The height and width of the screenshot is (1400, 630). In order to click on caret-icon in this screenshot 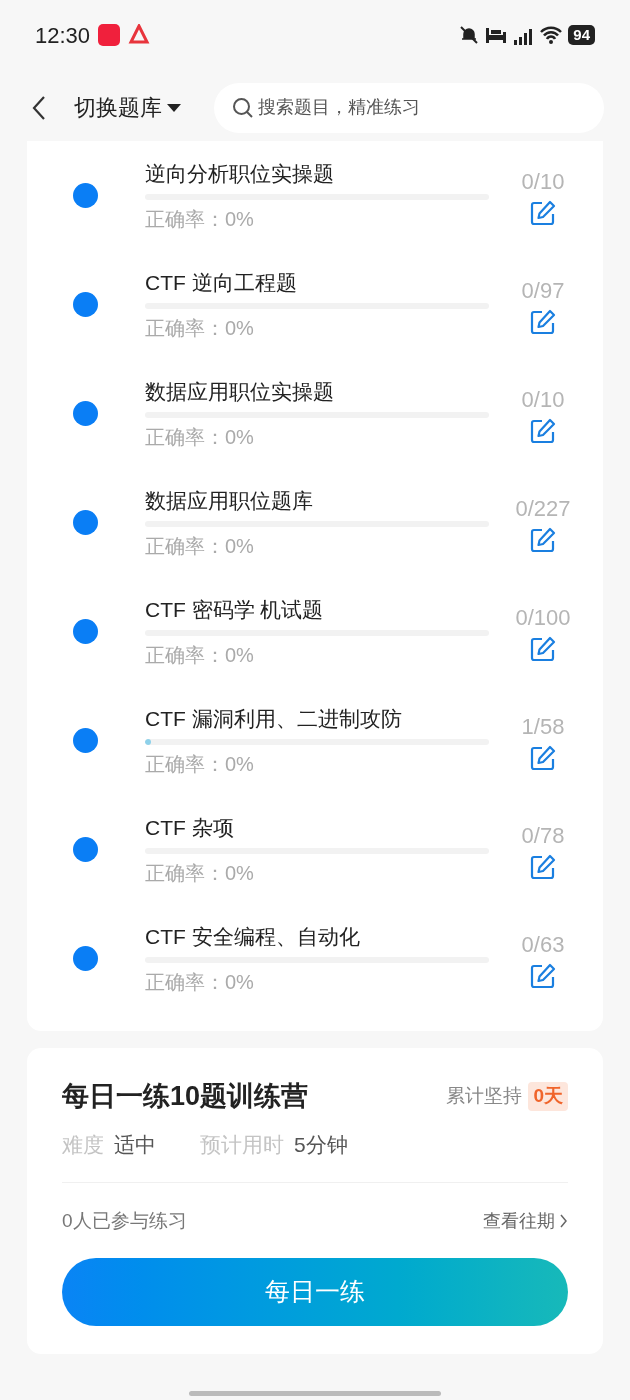, I will do `click(174, 107)`.